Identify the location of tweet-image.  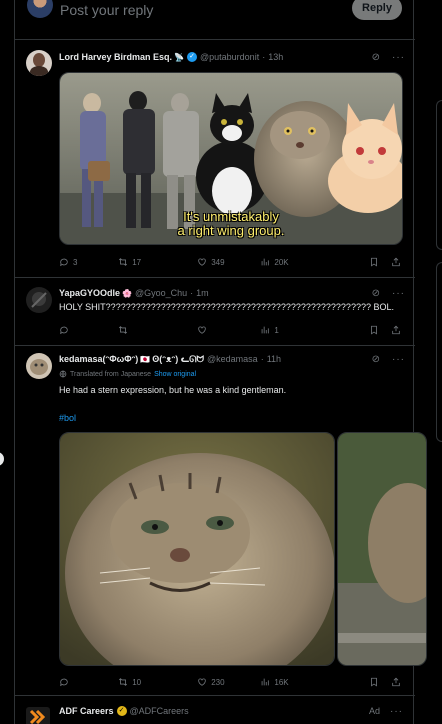
(382, 549).